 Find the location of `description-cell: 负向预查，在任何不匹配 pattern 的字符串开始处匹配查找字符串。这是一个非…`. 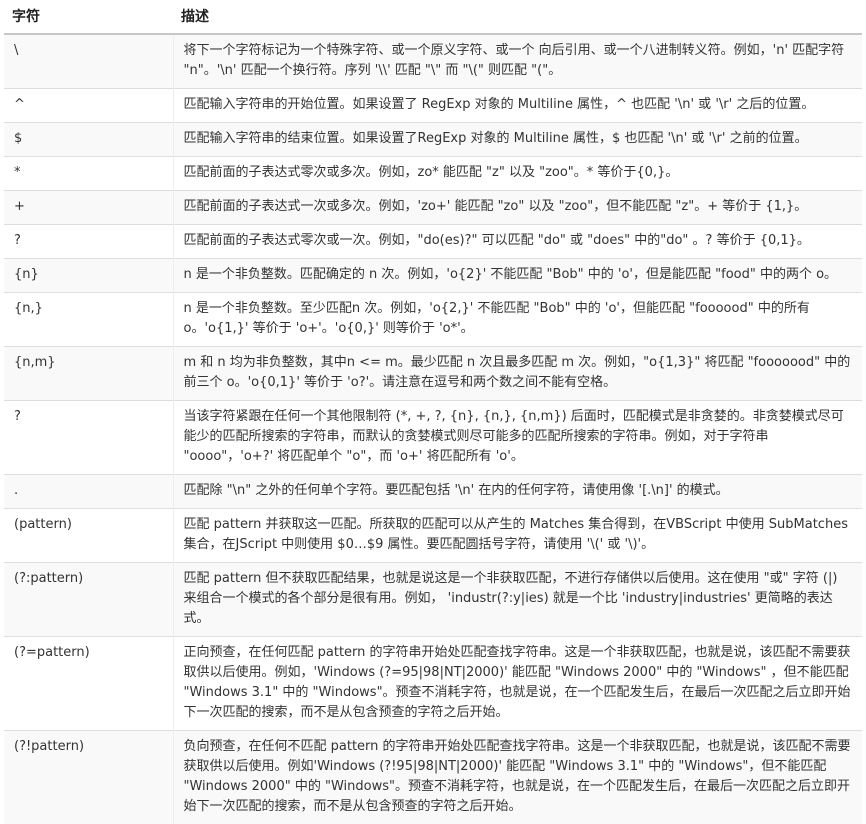

description-cell: 负向预查，在任何不匹配 pattern 的字符串开始处匹配查找字符串。这是一个非… is located at coordinates (517, 777).